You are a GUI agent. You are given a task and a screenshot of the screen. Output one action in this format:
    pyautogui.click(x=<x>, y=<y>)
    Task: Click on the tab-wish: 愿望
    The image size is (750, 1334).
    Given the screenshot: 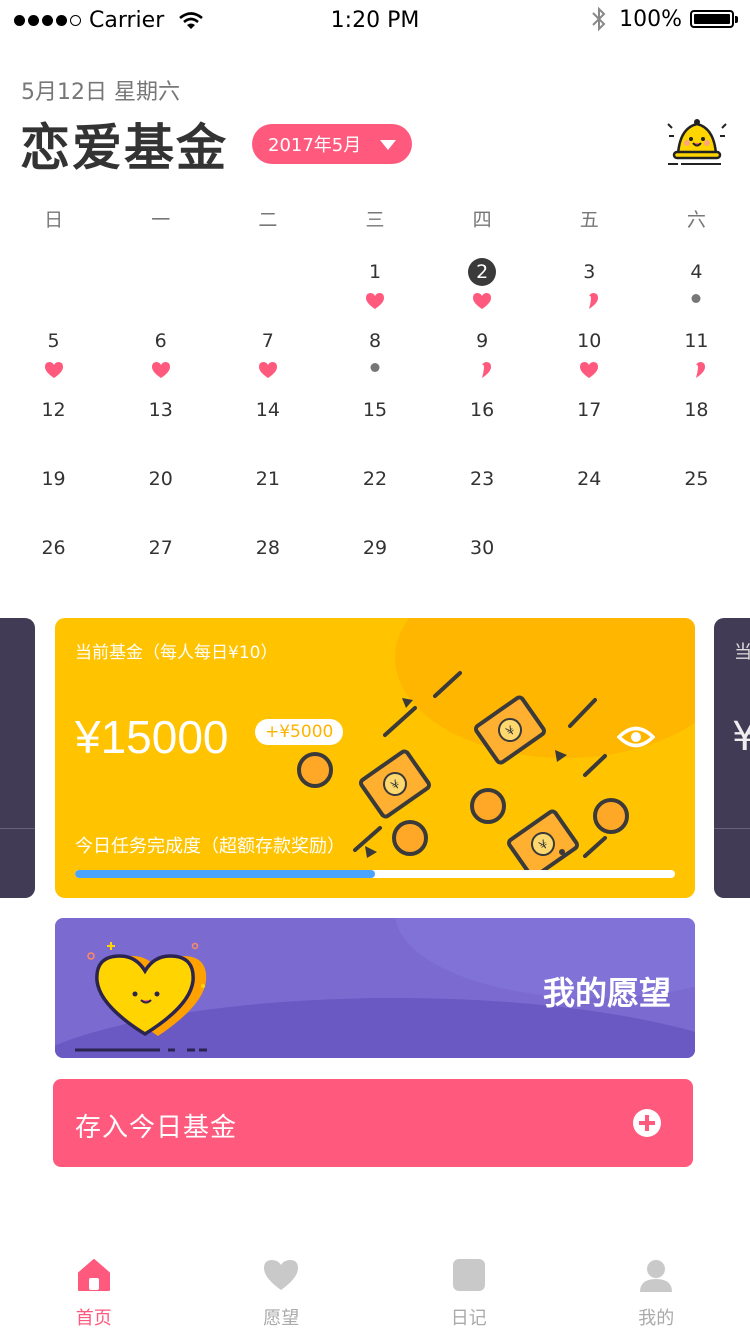 What is the action you would take?
    pyautogui.click(x=282, y=1284)
    